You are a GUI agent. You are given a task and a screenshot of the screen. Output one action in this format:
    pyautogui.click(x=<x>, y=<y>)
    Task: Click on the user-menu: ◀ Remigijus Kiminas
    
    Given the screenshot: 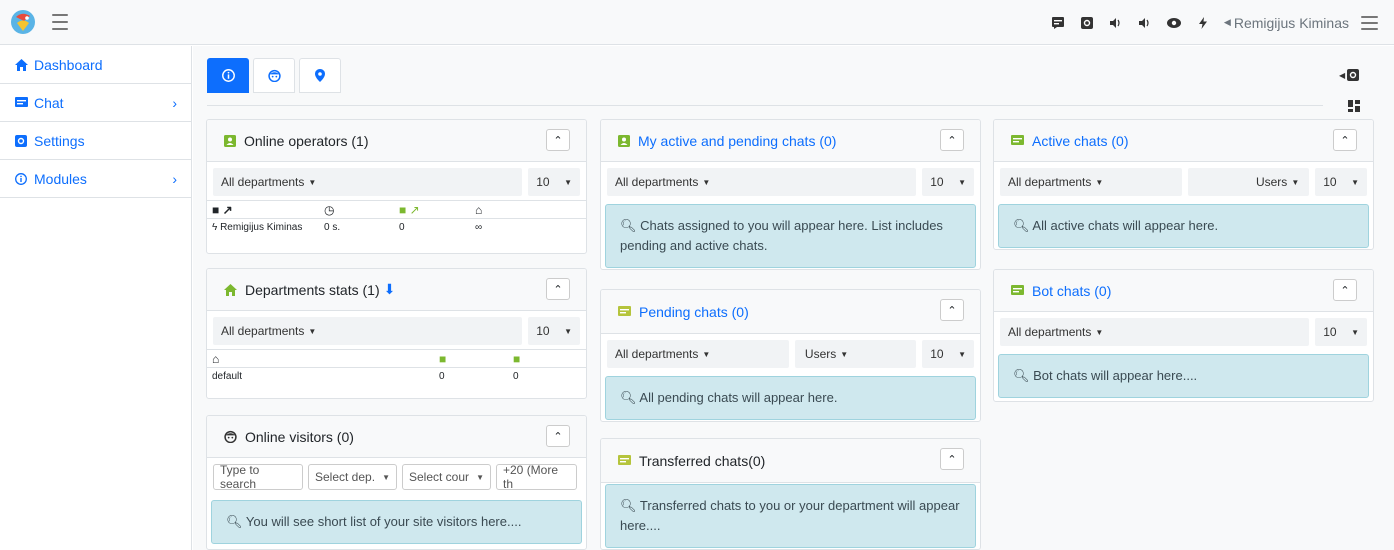 What is the action you would take?
    pyautogui.click(x=1286, y=23)
    